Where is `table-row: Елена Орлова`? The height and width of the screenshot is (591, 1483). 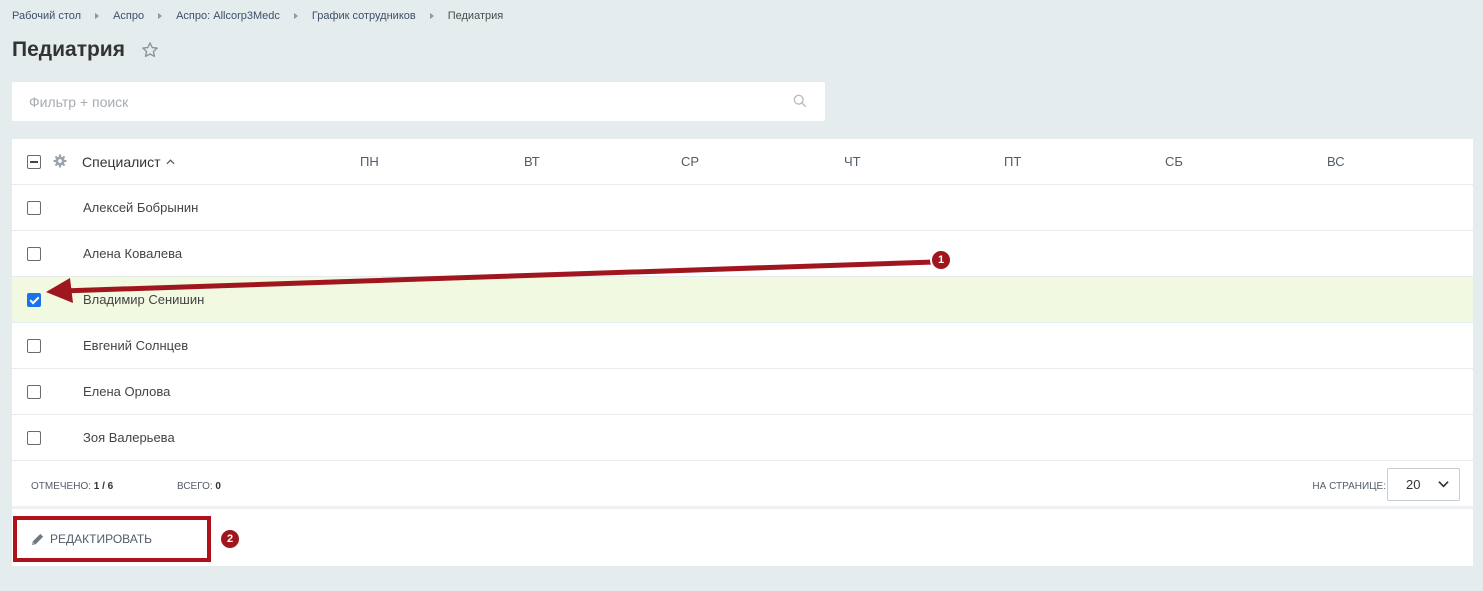 table-row: Елена Орлова is located at coordinates (742, 392).